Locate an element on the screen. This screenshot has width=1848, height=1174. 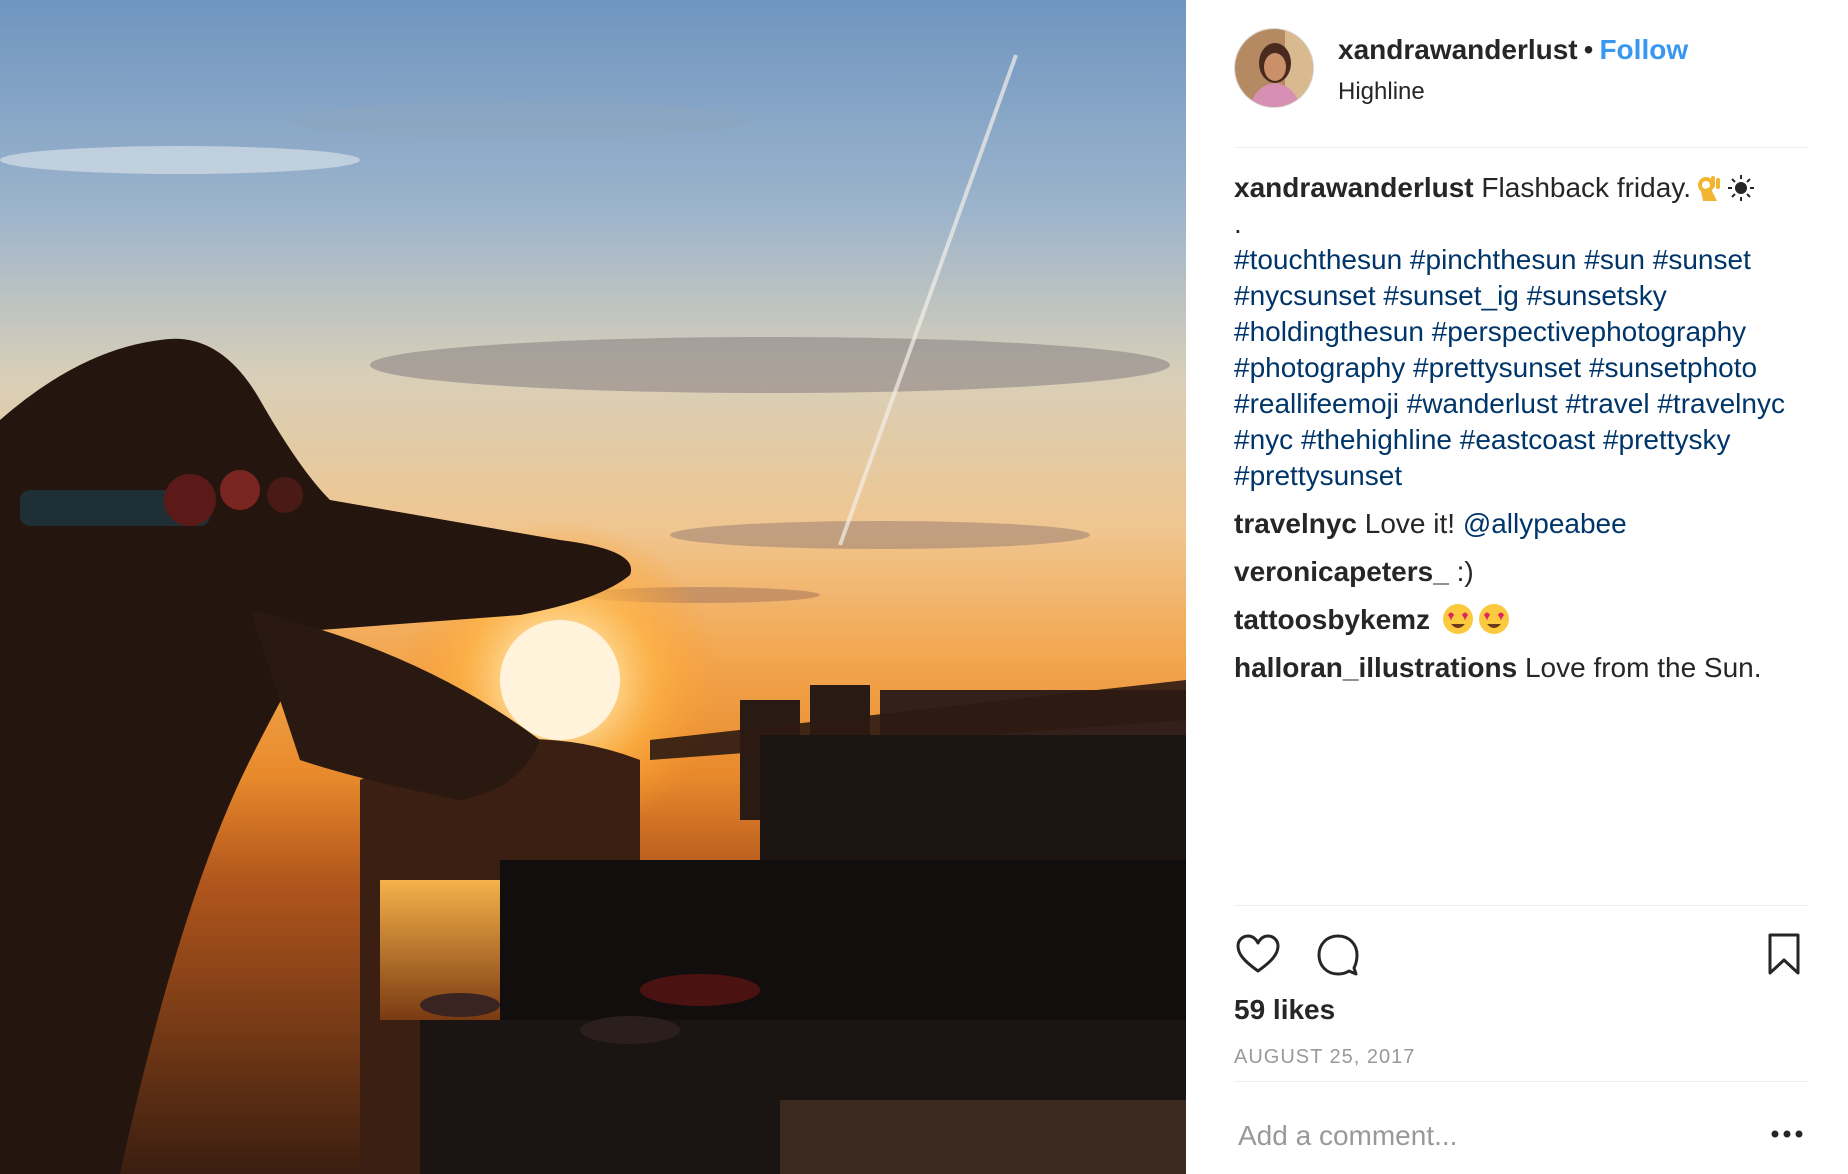
post-header: xandrawanderlust • Follow Highline is located at coordinates (1521, 88).